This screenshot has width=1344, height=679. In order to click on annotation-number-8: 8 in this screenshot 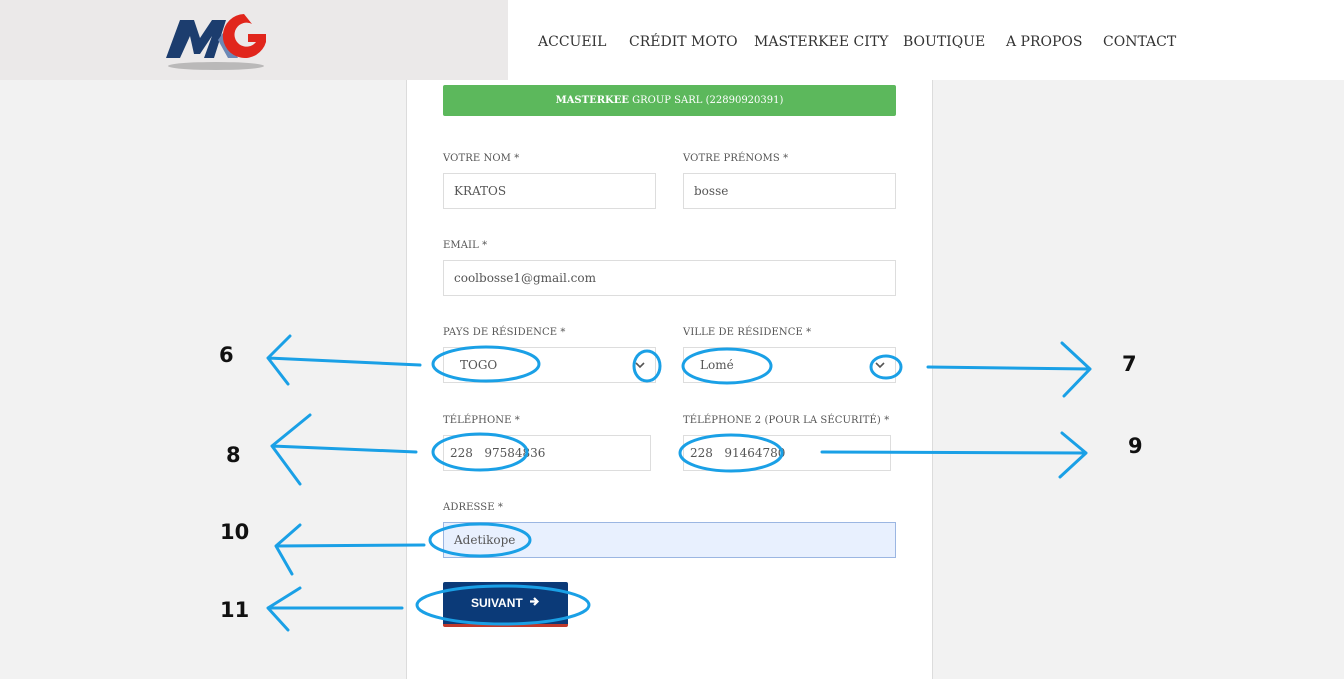, I will do `click(233, 455)`.